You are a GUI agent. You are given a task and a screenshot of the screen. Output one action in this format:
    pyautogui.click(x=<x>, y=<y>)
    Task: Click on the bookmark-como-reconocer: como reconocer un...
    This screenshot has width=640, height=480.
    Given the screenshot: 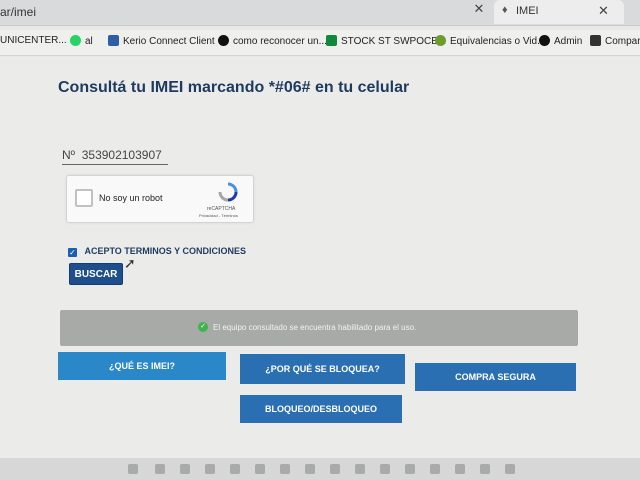 What is the action you would take?
    pyautogui.click(x=272, y=41)
    